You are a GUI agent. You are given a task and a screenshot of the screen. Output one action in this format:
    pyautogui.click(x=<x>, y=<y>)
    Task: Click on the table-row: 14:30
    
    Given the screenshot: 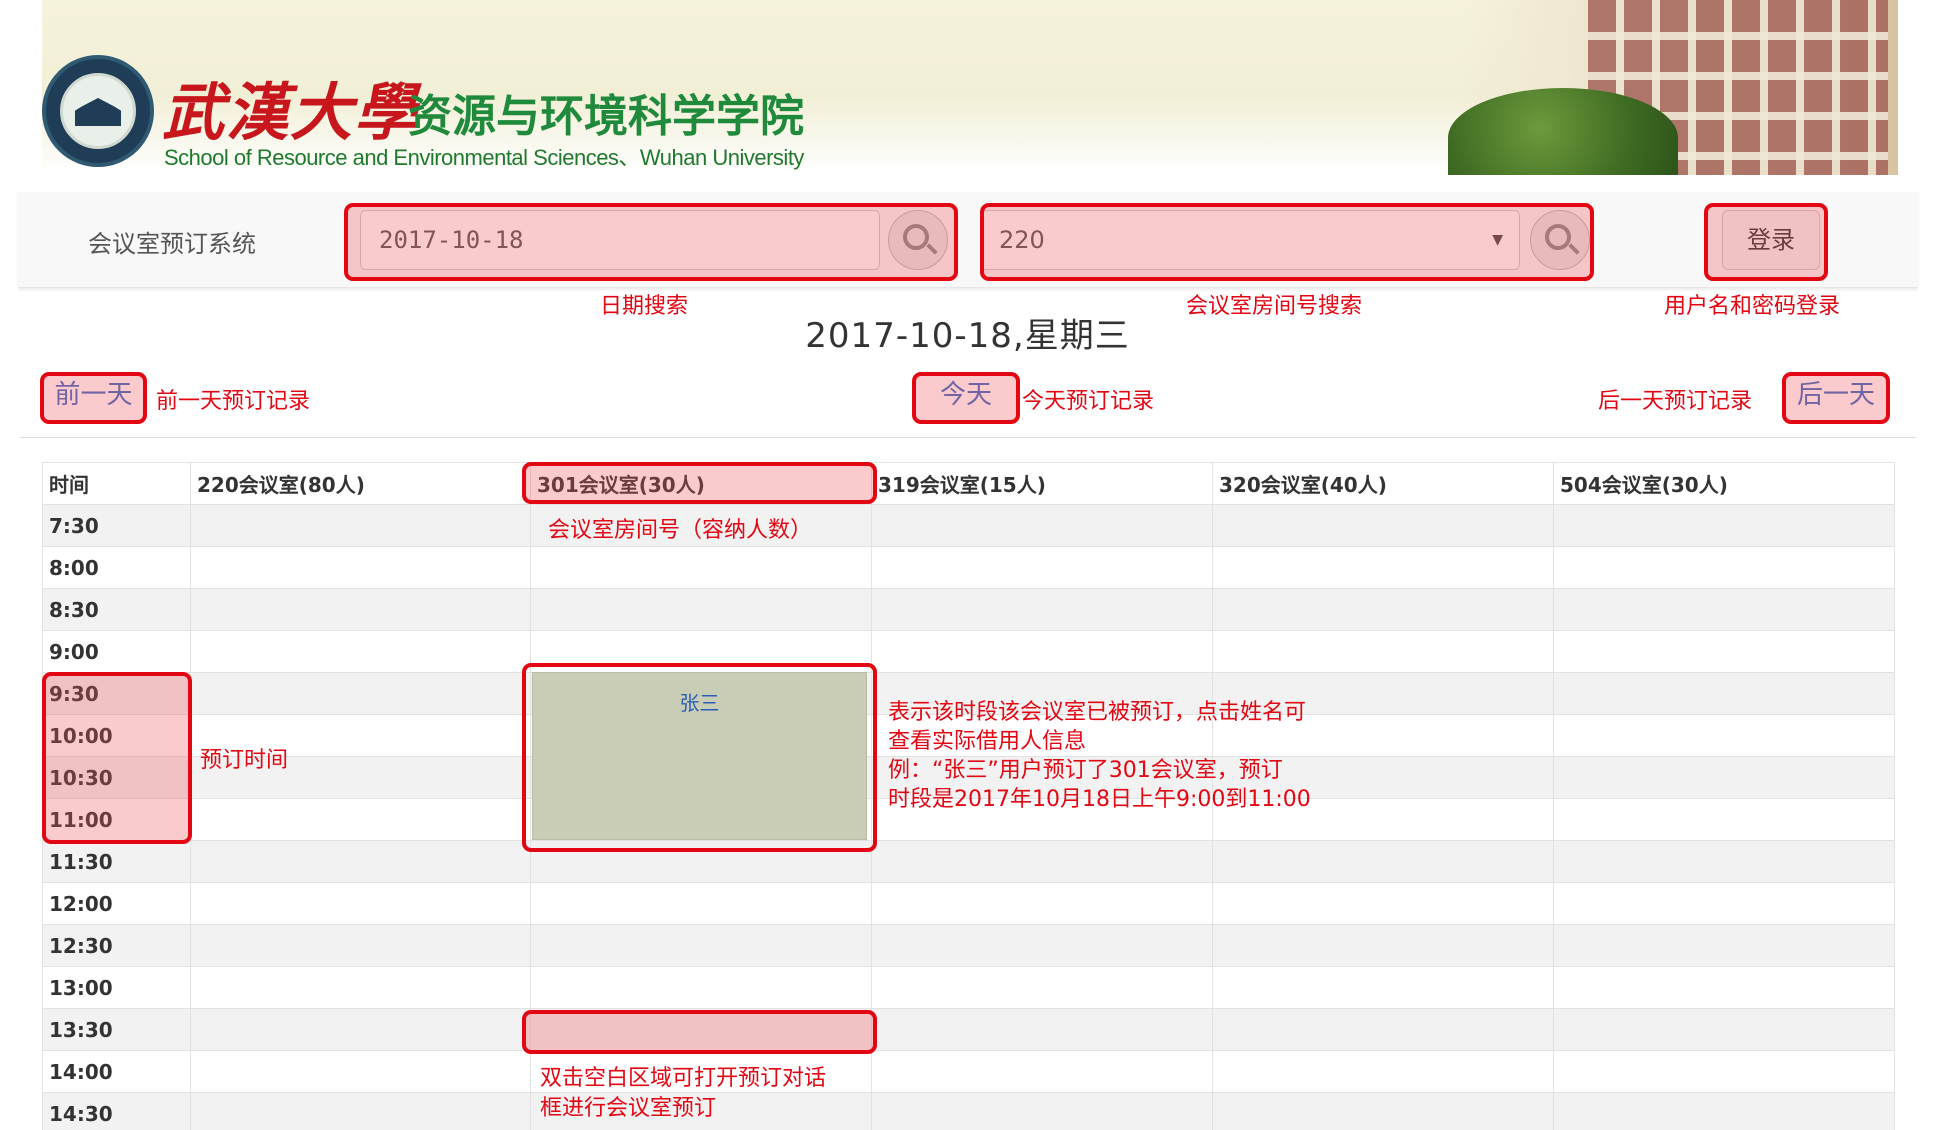 What is the action you would take?
    pyautogui.click(x=968, y=1111)
    